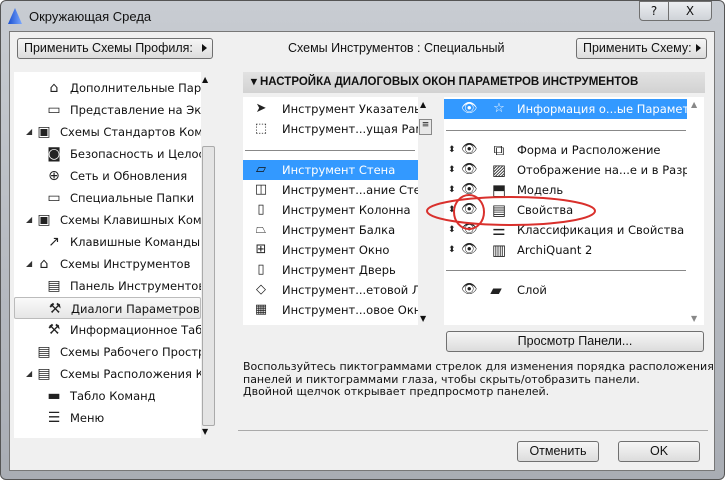 Image resolution: width=725 pixels, height=480 pixels. What do you see at coordinates (44, 220) in the screenshot?
I see `shortcut-scheme-icon: ▣` at bounding box center [44, 220].